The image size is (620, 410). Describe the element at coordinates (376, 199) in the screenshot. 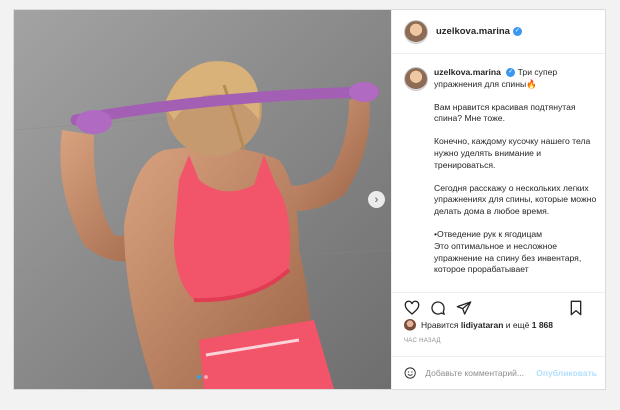

I see `next-arrow-icon: ›` at that location.